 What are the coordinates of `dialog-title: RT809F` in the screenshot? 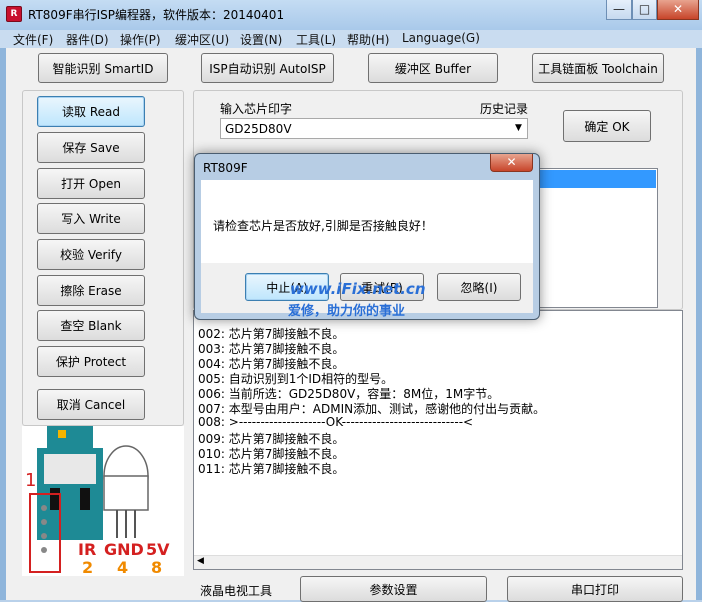 It's located at (225, 168).